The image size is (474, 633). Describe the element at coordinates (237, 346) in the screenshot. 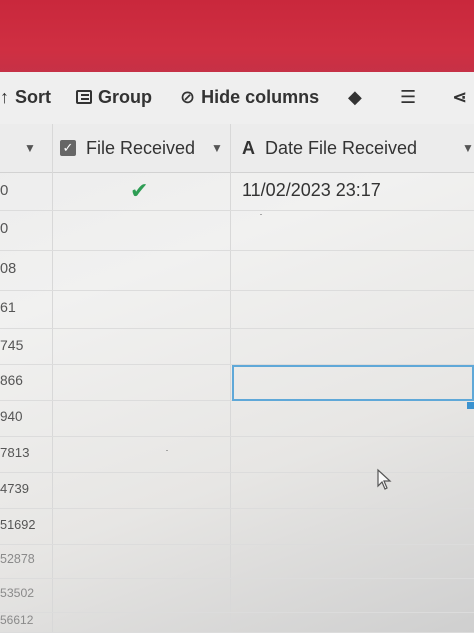

I see `table-row: 745` at that location.